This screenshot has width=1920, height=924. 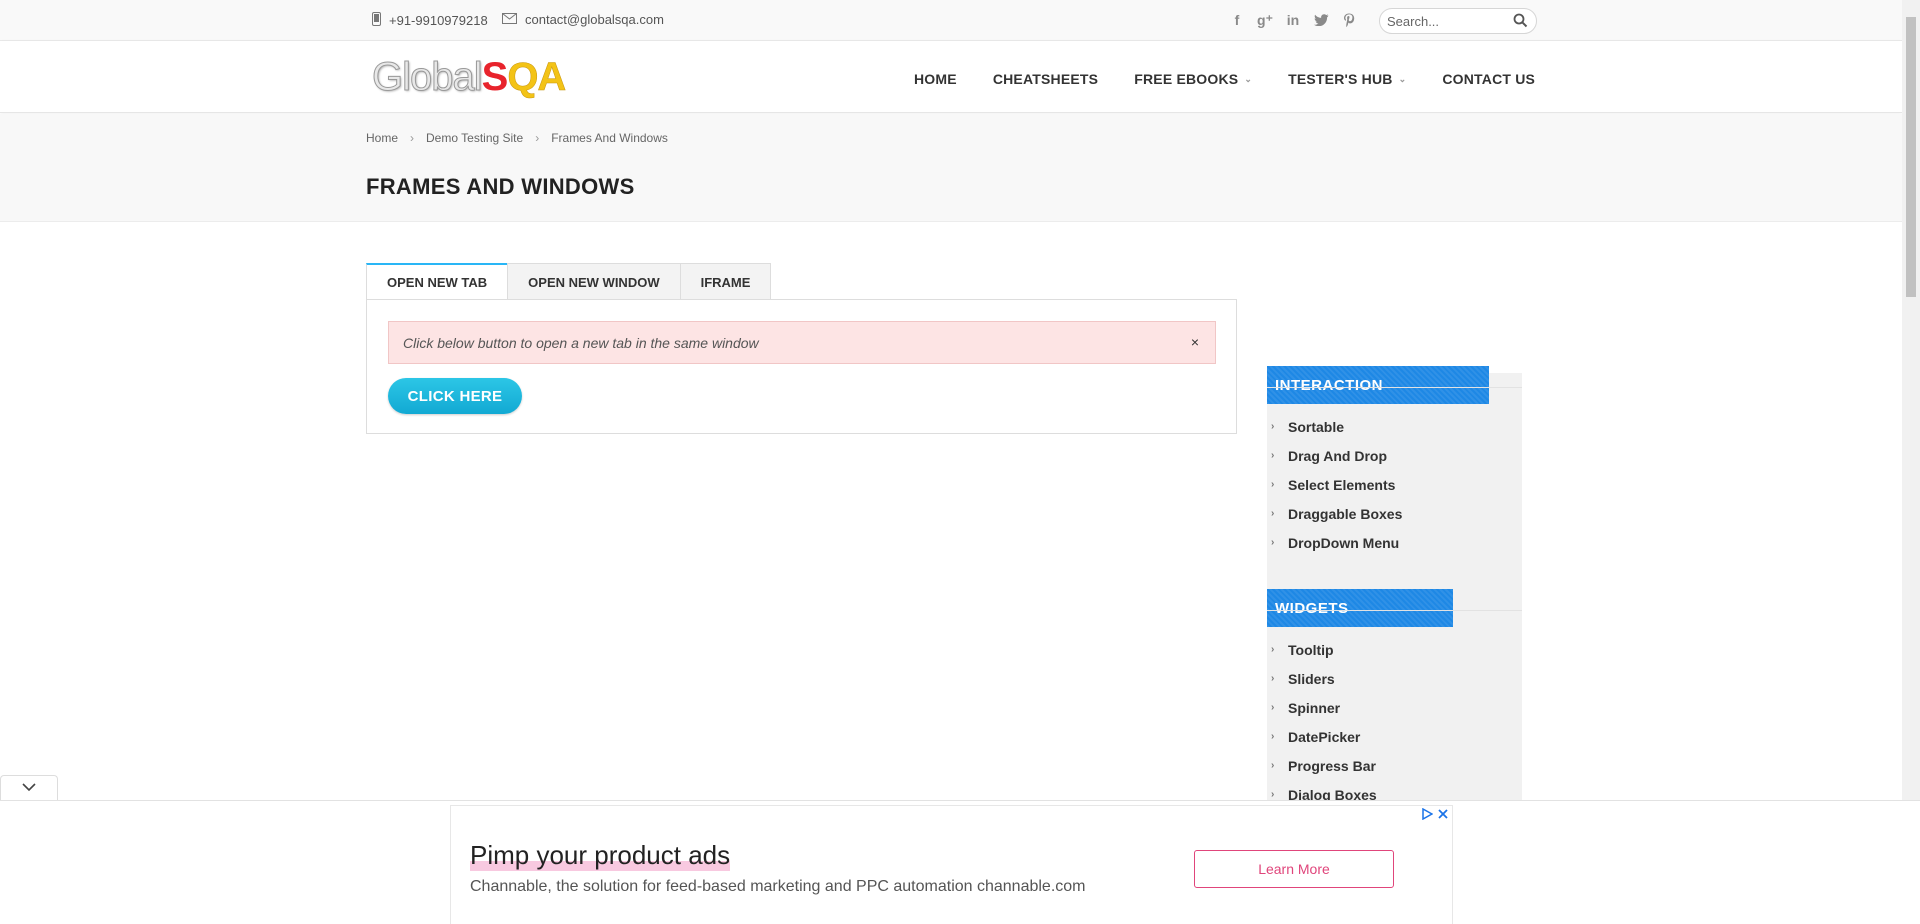 I want to click on facebook-icon: f, so click(x=1237, y=20).